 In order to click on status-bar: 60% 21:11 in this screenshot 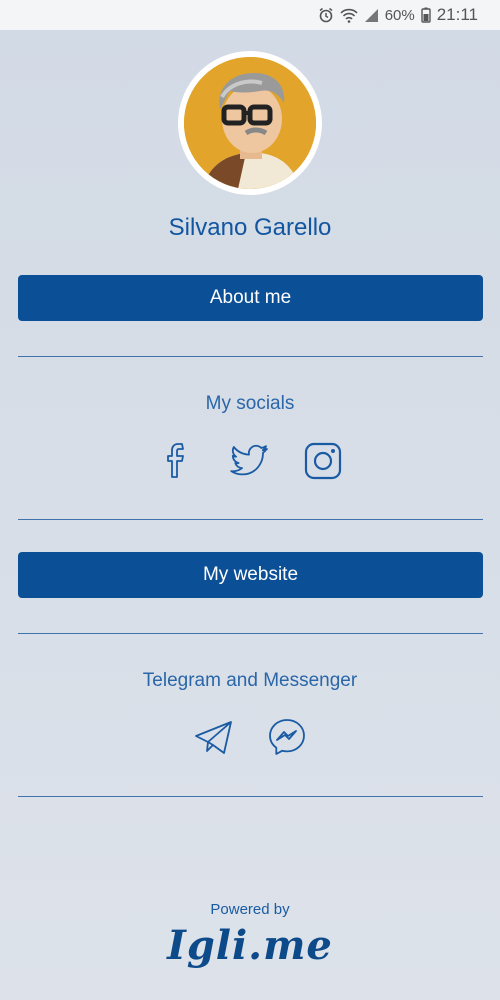, I will do `click(250, 15)`.